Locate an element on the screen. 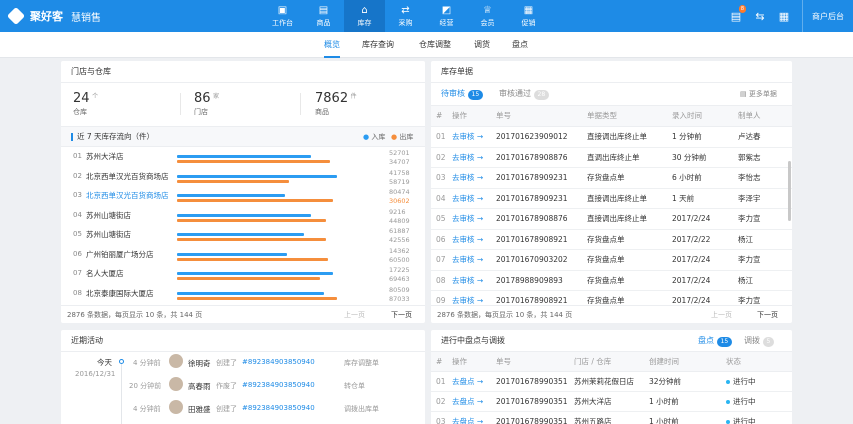 The width and height of the screenshot is (853, 424). switch-icon: ⇆ is located at coordinates (760, 16).